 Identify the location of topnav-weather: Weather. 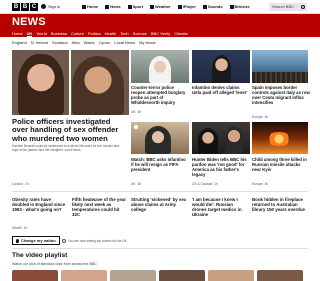
(160, 6).